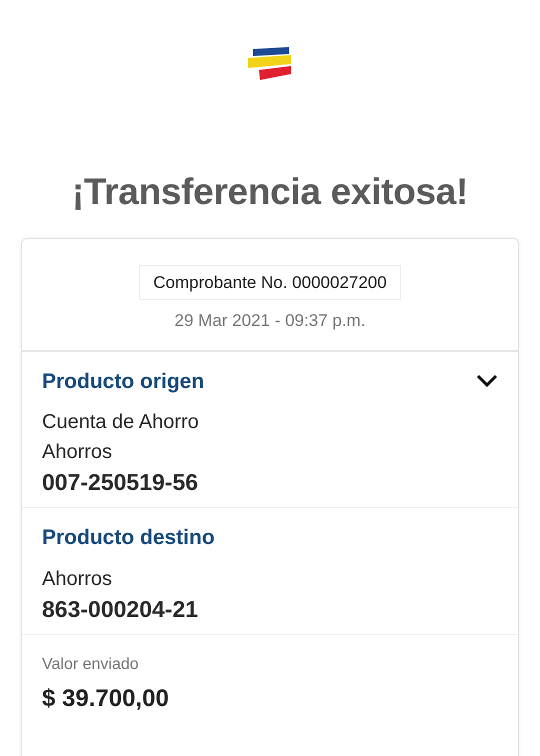  What do you see at coordinates (487, 381) in the screenshot?
I see `chevron-down-icon` at bounding box center [487, 381].